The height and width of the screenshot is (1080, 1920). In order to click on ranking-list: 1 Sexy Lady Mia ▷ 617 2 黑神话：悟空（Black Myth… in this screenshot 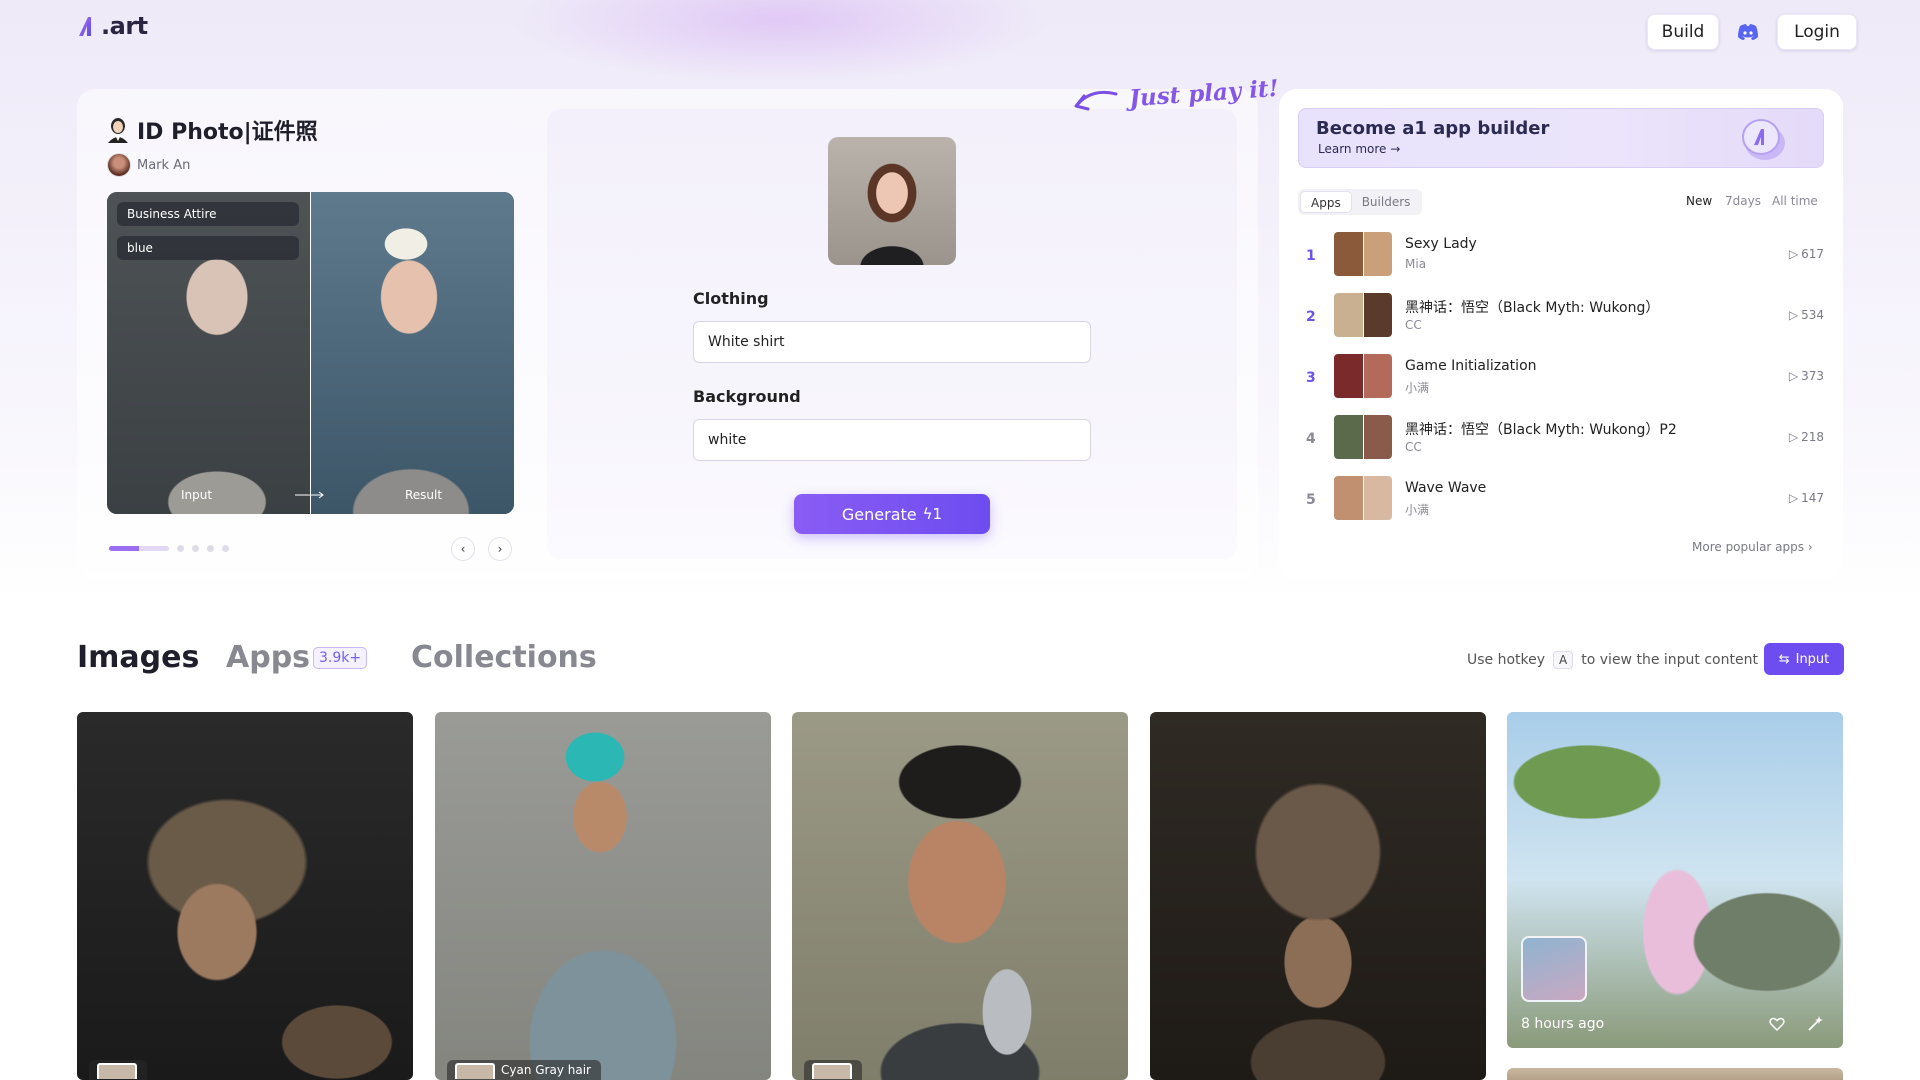, I will do `click(1561, 382)`.